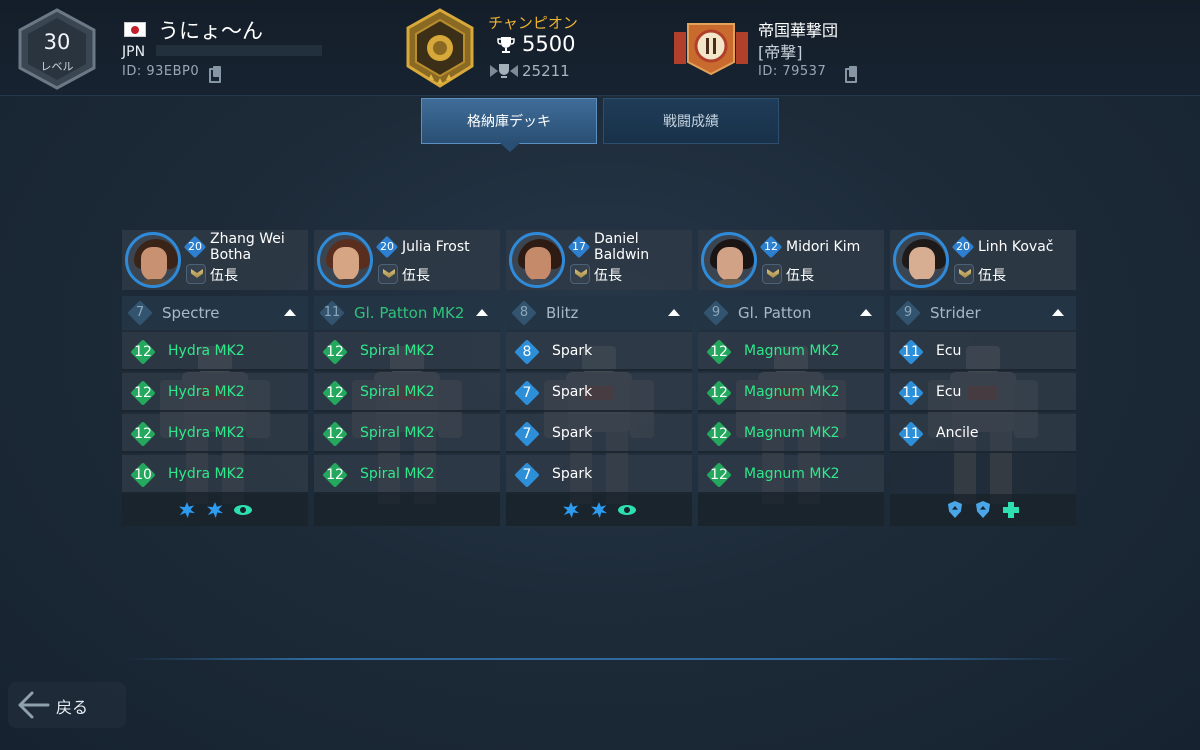 The width and height of the screenshot is (1200, 750). I want to click on global-rank: 25211, so click(546, 71).